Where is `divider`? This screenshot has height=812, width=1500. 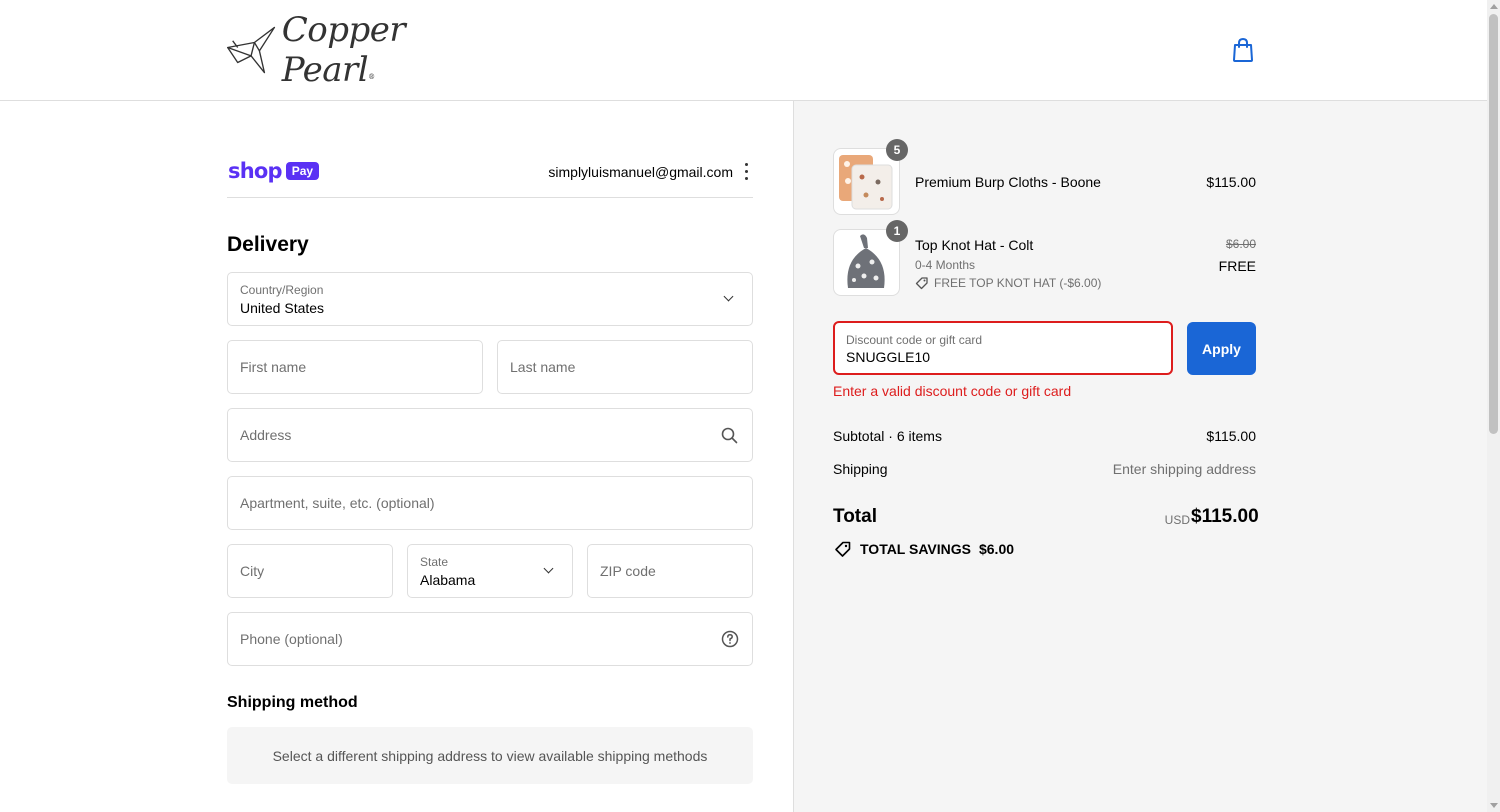 divider is located at coordinates (490, 197).